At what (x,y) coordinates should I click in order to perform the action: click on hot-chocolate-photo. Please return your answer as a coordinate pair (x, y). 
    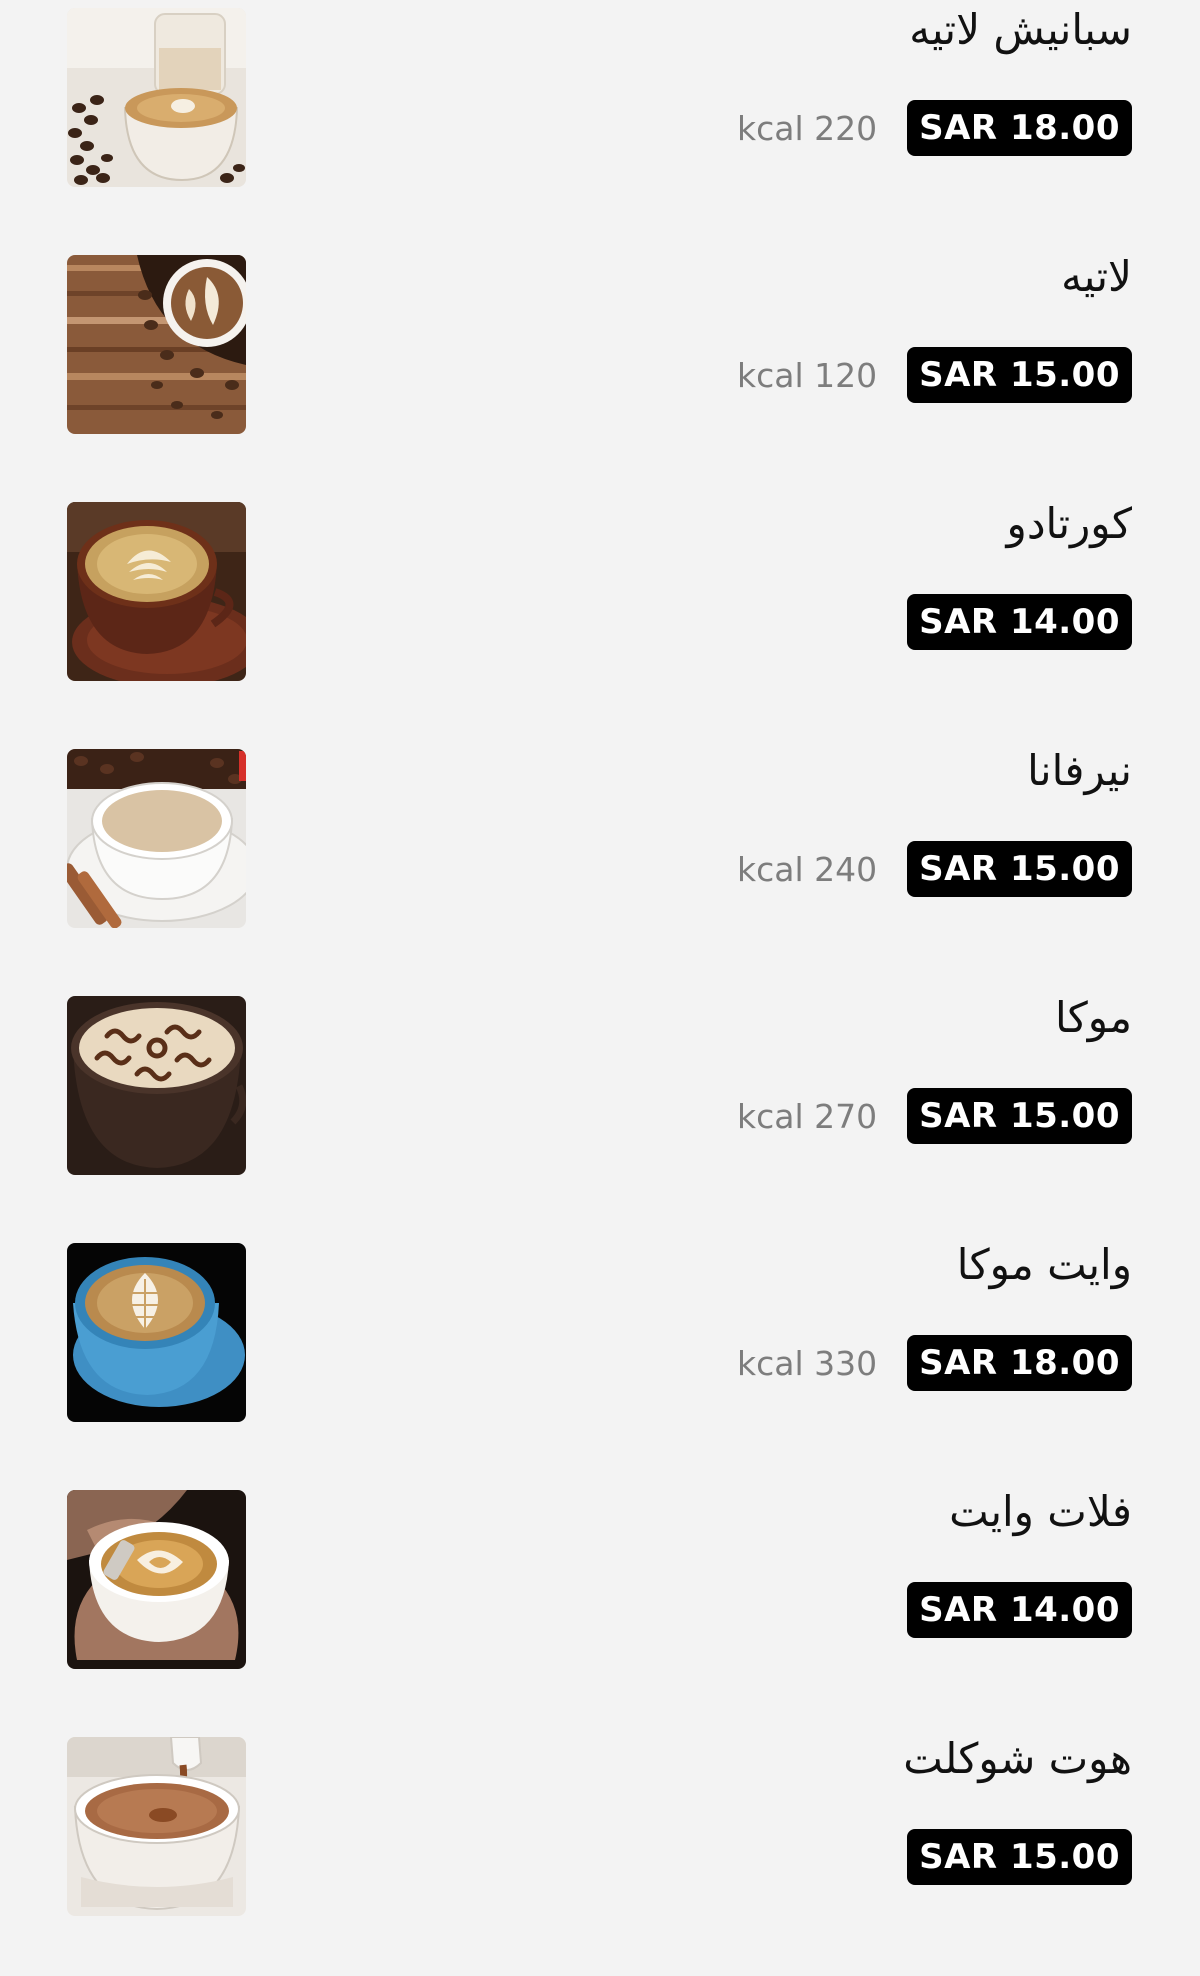
    Looking at the image, I should click on (156, 1826).